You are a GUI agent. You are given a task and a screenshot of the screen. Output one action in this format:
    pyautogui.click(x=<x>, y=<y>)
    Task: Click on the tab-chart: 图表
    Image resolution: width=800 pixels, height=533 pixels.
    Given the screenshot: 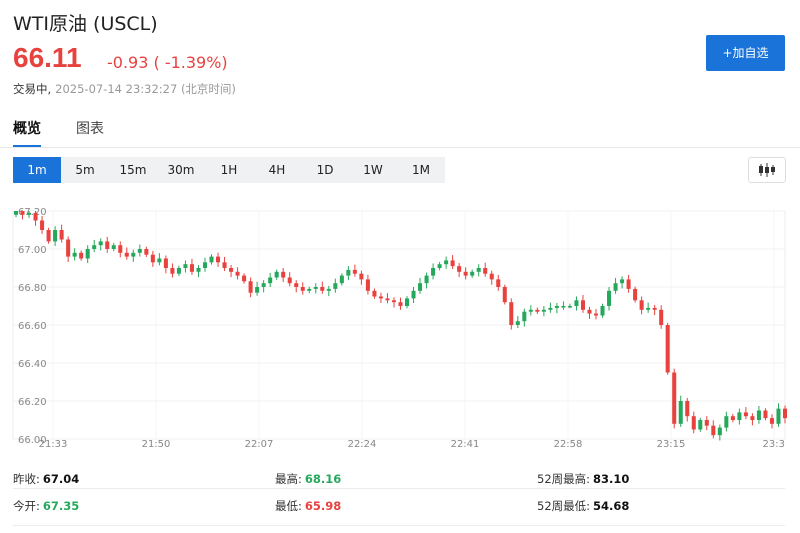 What is the action you would take?
    pyautogui.click(x=90, y=128)
    